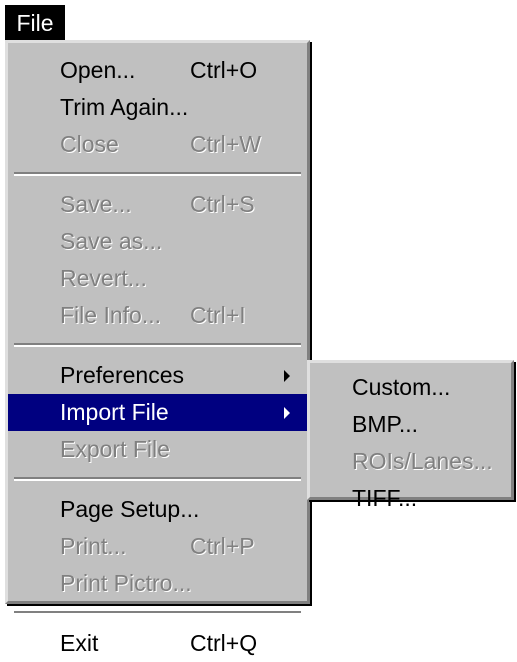  What do you see at coordinates (79, 643) in the screenshot?
I see `menu-item-label: Exit` at bounding box center [79, 643].